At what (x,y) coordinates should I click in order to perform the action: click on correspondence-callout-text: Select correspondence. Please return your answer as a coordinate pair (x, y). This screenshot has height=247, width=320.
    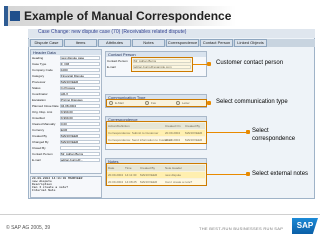
    Looking at the image, I should click on (274, 135).